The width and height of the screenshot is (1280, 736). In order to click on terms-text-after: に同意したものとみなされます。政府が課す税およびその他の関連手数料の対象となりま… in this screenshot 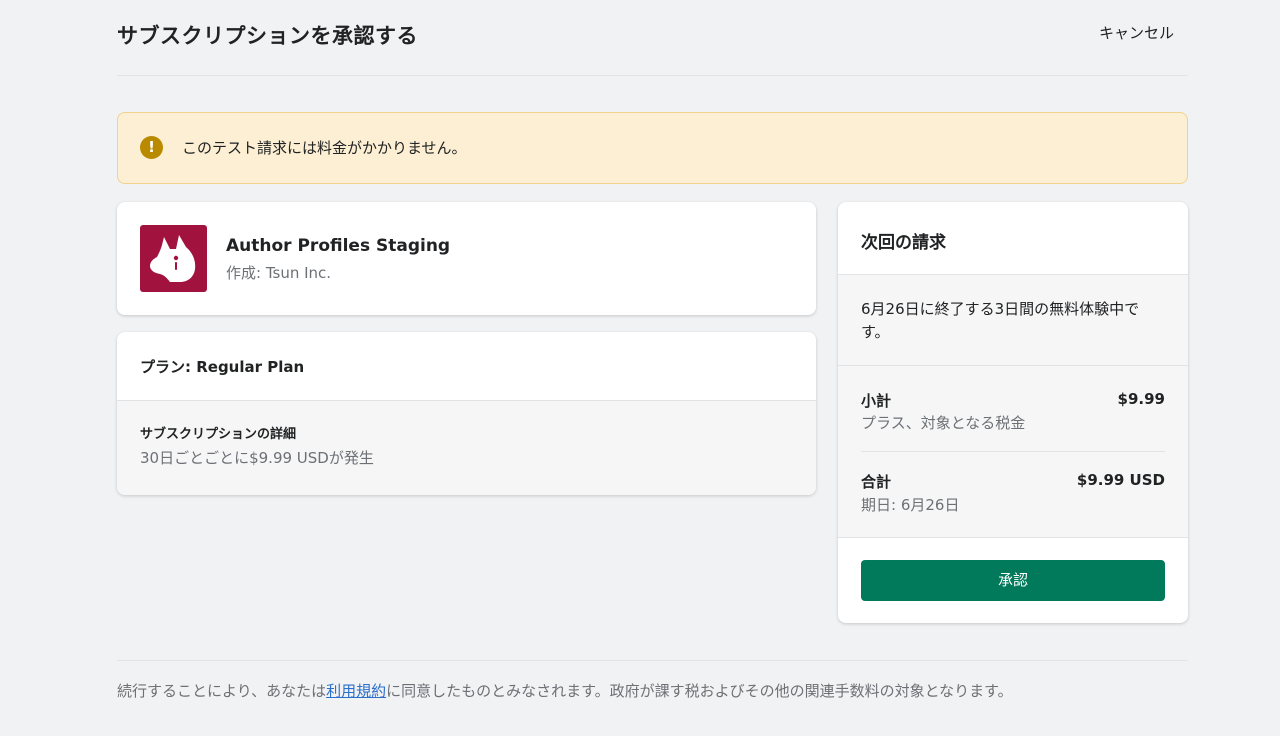, I will do `click(699, 691)`.